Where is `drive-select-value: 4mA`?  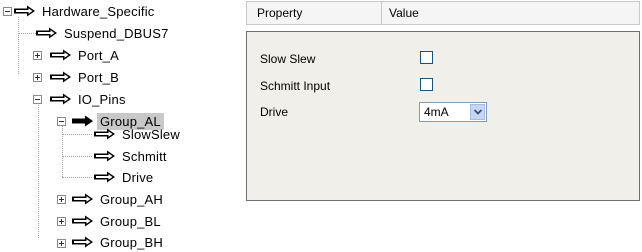 drive-select-value: 4mA is located at coordinates (436, 112).